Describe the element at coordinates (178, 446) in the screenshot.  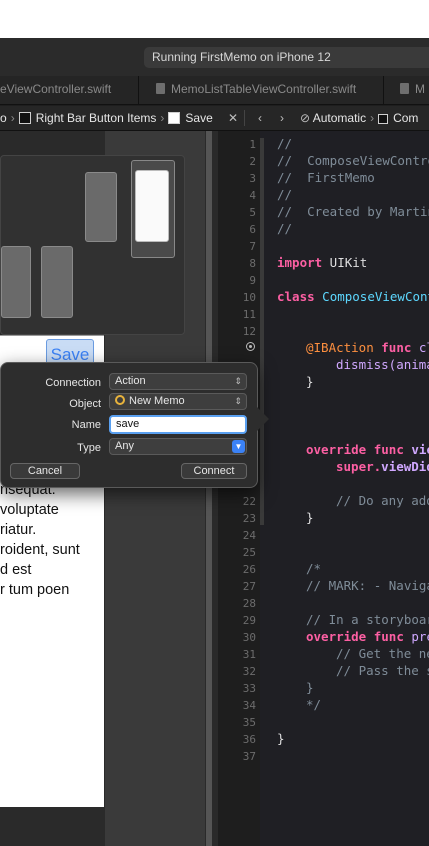
I see `type-combo: Any ▼` at that location.